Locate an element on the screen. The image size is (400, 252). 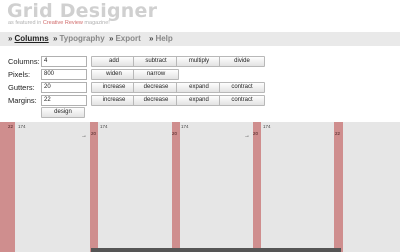
app-title: Grid Designer is located at coordinates (82, 11).